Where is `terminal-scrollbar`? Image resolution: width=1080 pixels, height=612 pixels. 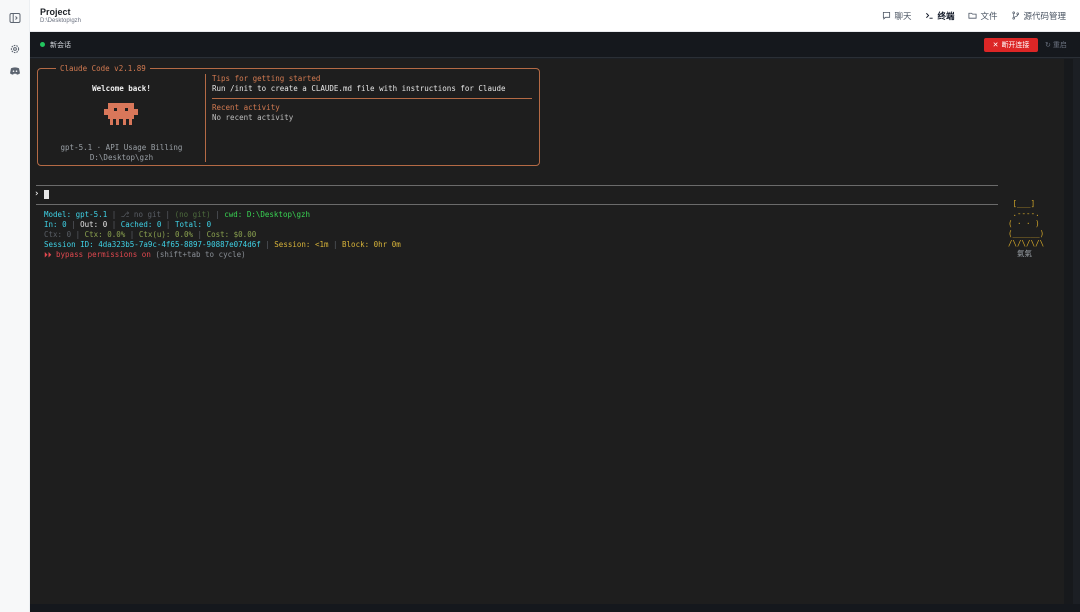 terminal-scrollbar is located at coordinates (1068, 331).